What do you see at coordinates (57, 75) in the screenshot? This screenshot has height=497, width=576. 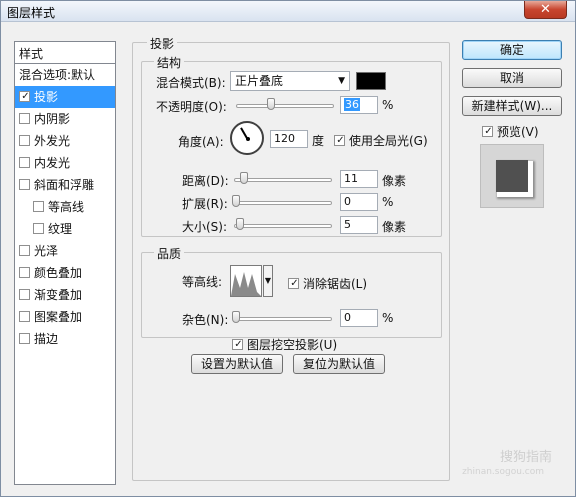 I see `style-list-item-label: 混合选项:默认` at bounding box center [57, 75].